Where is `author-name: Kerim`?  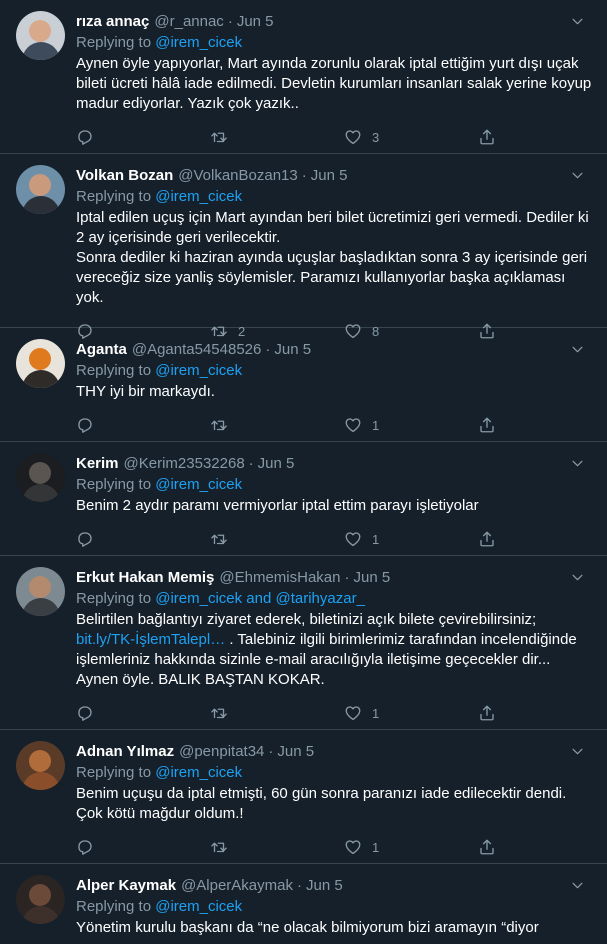
author-name: Kerim is located at coordinates (97, 463).